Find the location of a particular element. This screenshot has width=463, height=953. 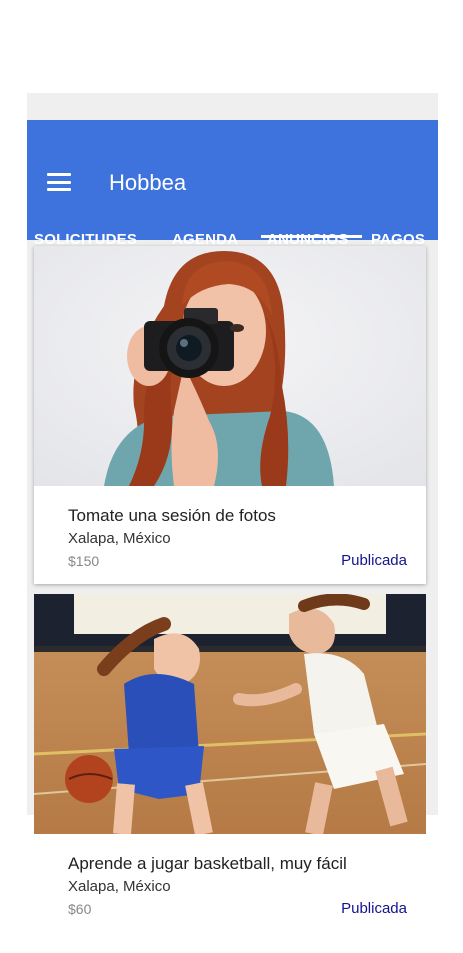

listing-price: $60 is located at coordinates (80, 909).